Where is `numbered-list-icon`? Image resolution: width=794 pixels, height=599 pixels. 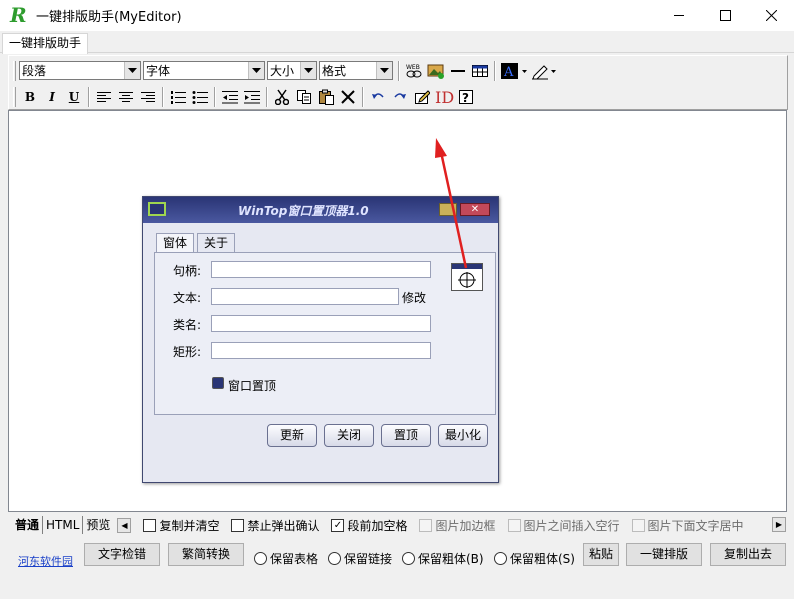 numbered-list-icon is located at coordinates (178, 97).